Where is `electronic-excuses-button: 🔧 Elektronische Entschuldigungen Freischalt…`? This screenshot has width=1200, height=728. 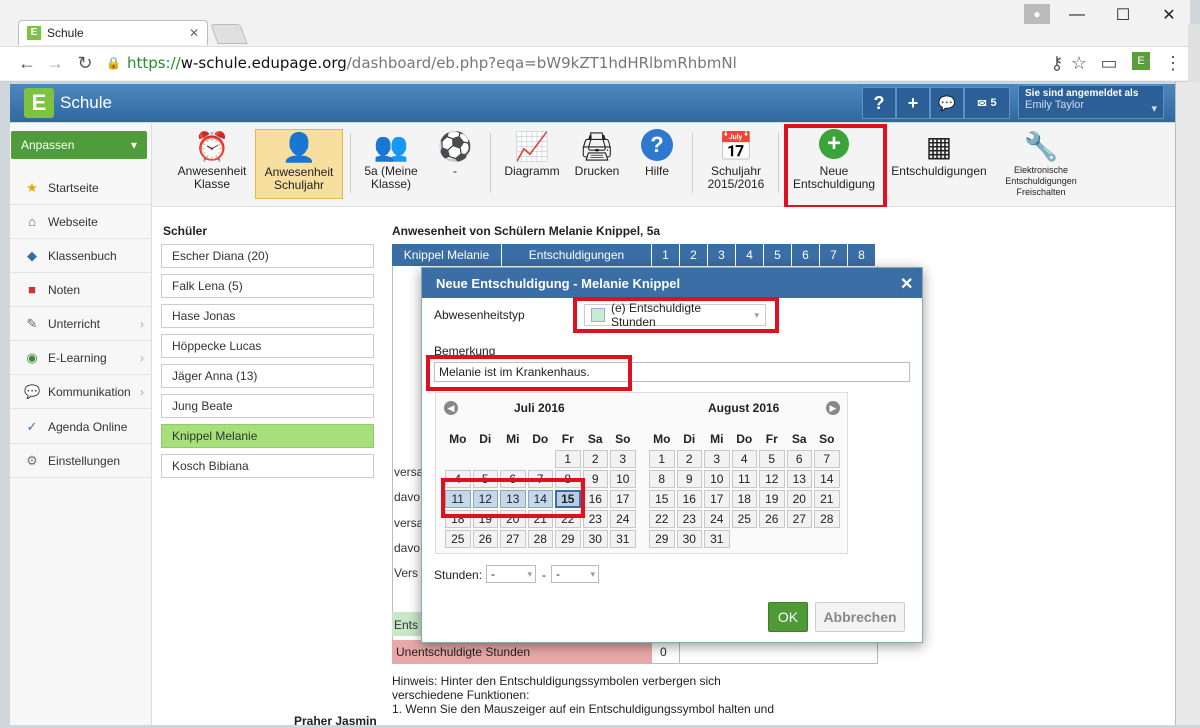 electronic-excuses-button: 🔧 Elektronische Entschuldigungen Freischalt… is located at coordinates (1041, 164).